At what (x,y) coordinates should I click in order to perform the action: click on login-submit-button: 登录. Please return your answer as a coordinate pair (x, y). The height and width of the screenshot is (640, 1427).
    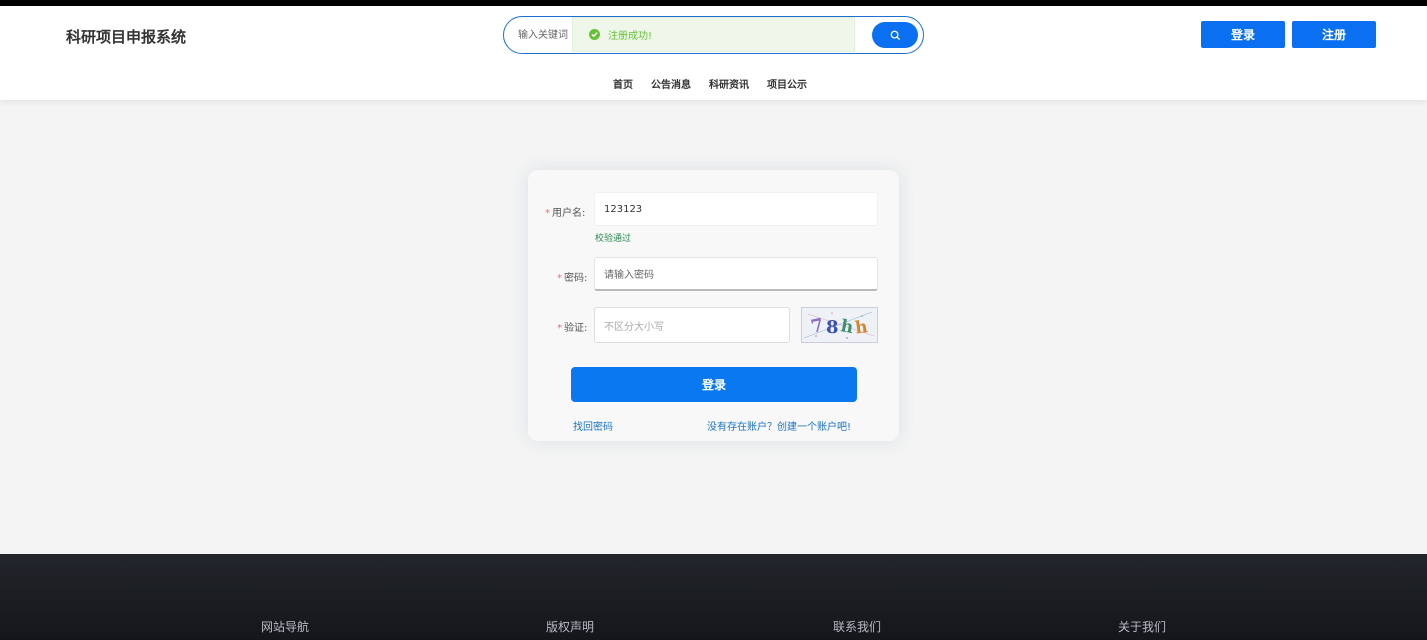
    Looking at the image, I should click on (714, 384).